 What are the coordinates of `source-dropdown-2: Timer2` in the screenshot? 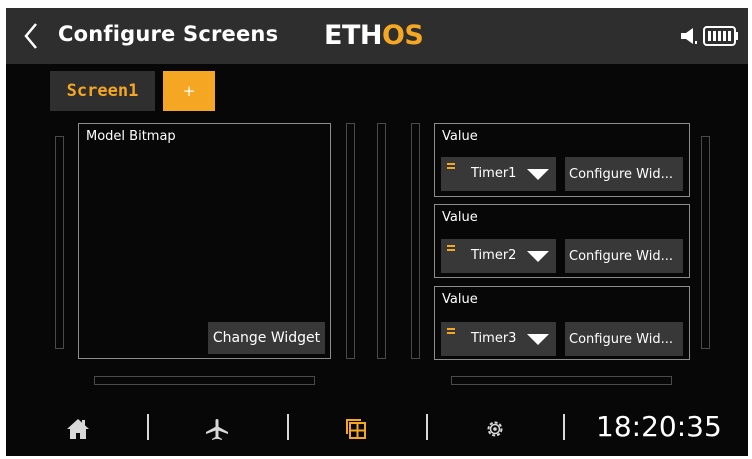 It's located at (498, 256).